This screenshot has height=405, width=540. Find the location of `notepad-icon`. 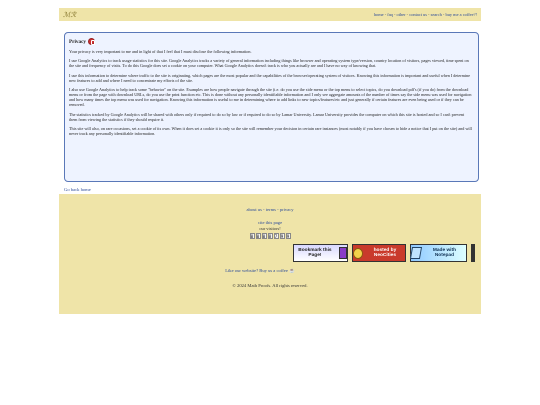

notepad-icon is located at coordinates (415, 253).